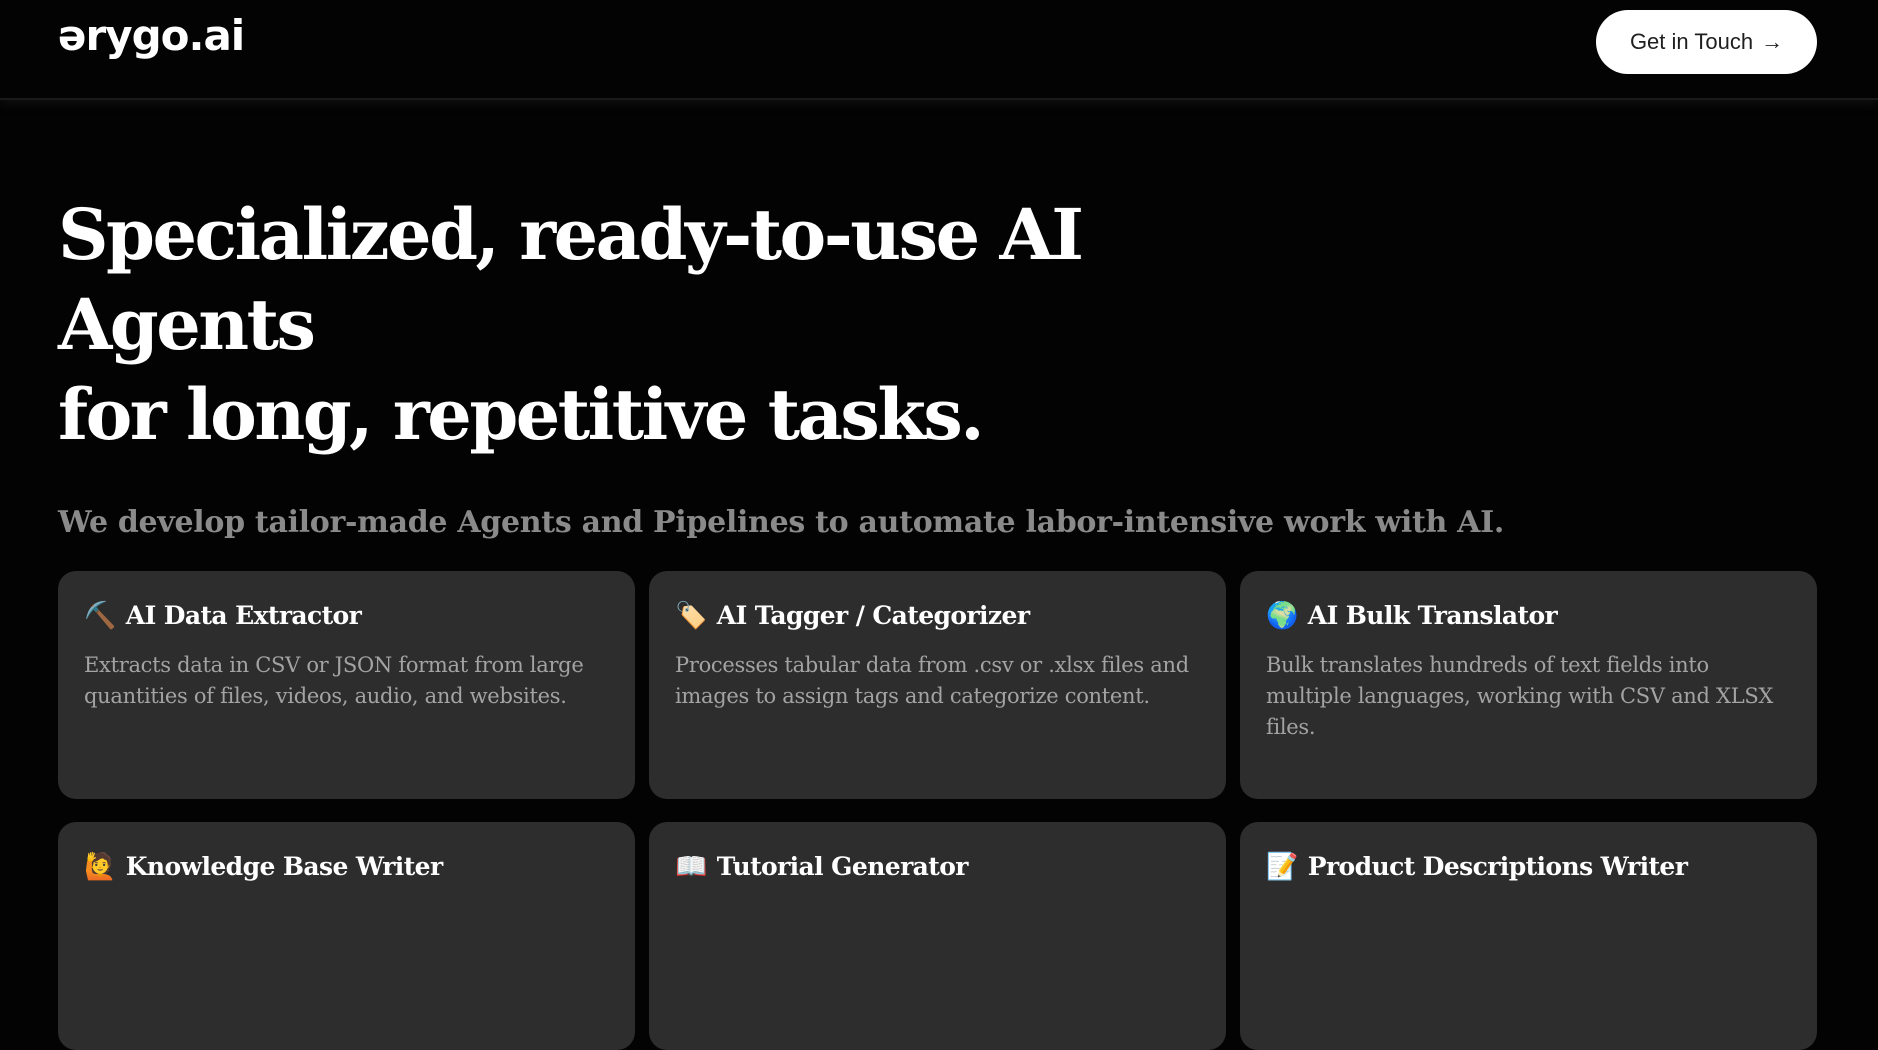 This screenshot has height=1050, width=1878. Describe the element at coordinates (100, 866) in the screenshot. I see `person-raising-hand-icon: 🙋` at that location.